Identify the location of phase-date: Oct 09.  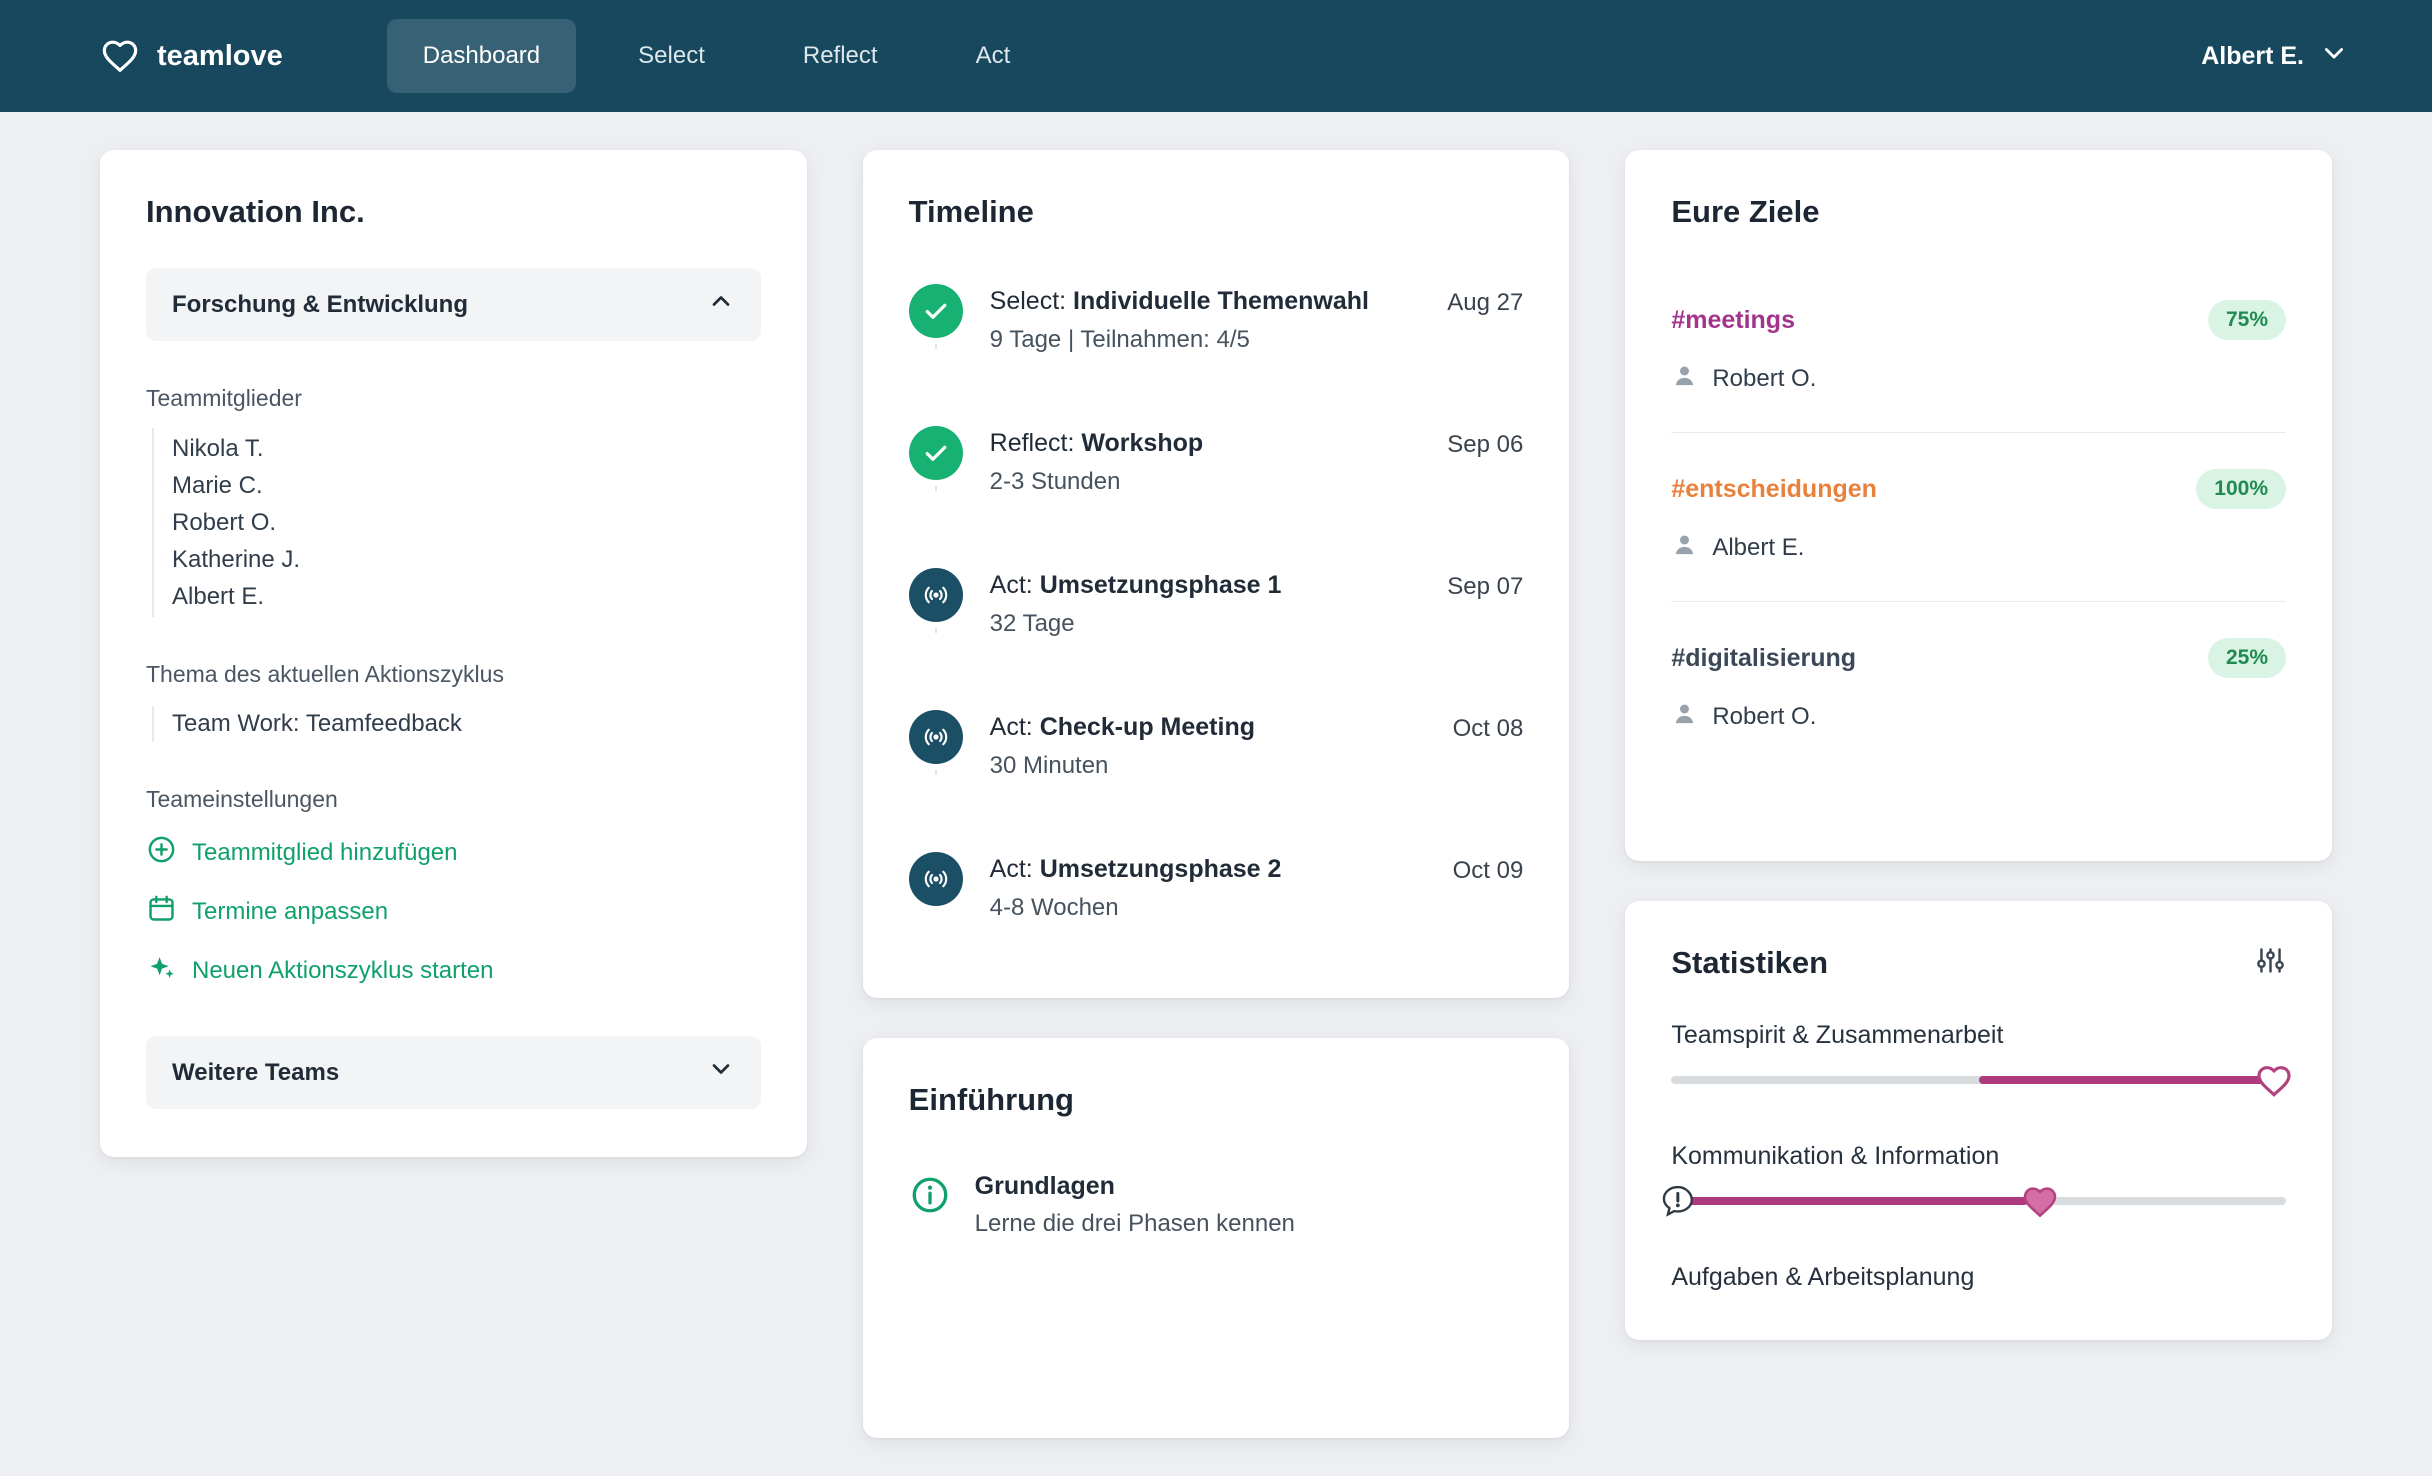
(1488, 870).